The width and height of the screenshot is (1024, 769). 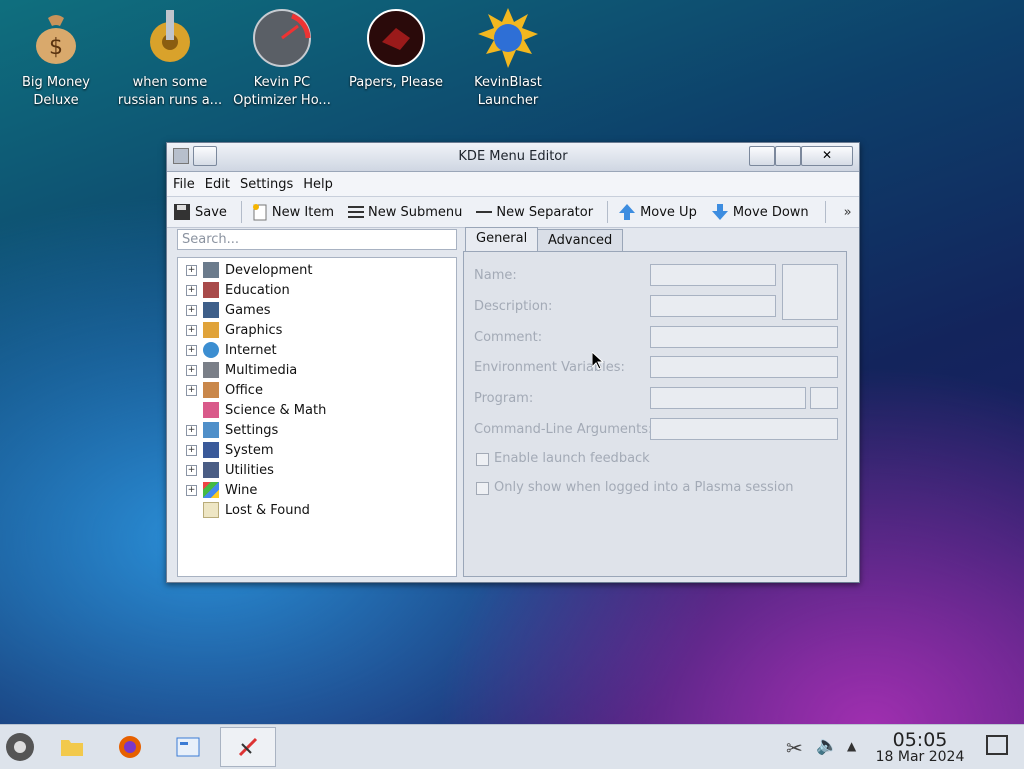 I want to click on icon-button, so click(x=810, y=292).